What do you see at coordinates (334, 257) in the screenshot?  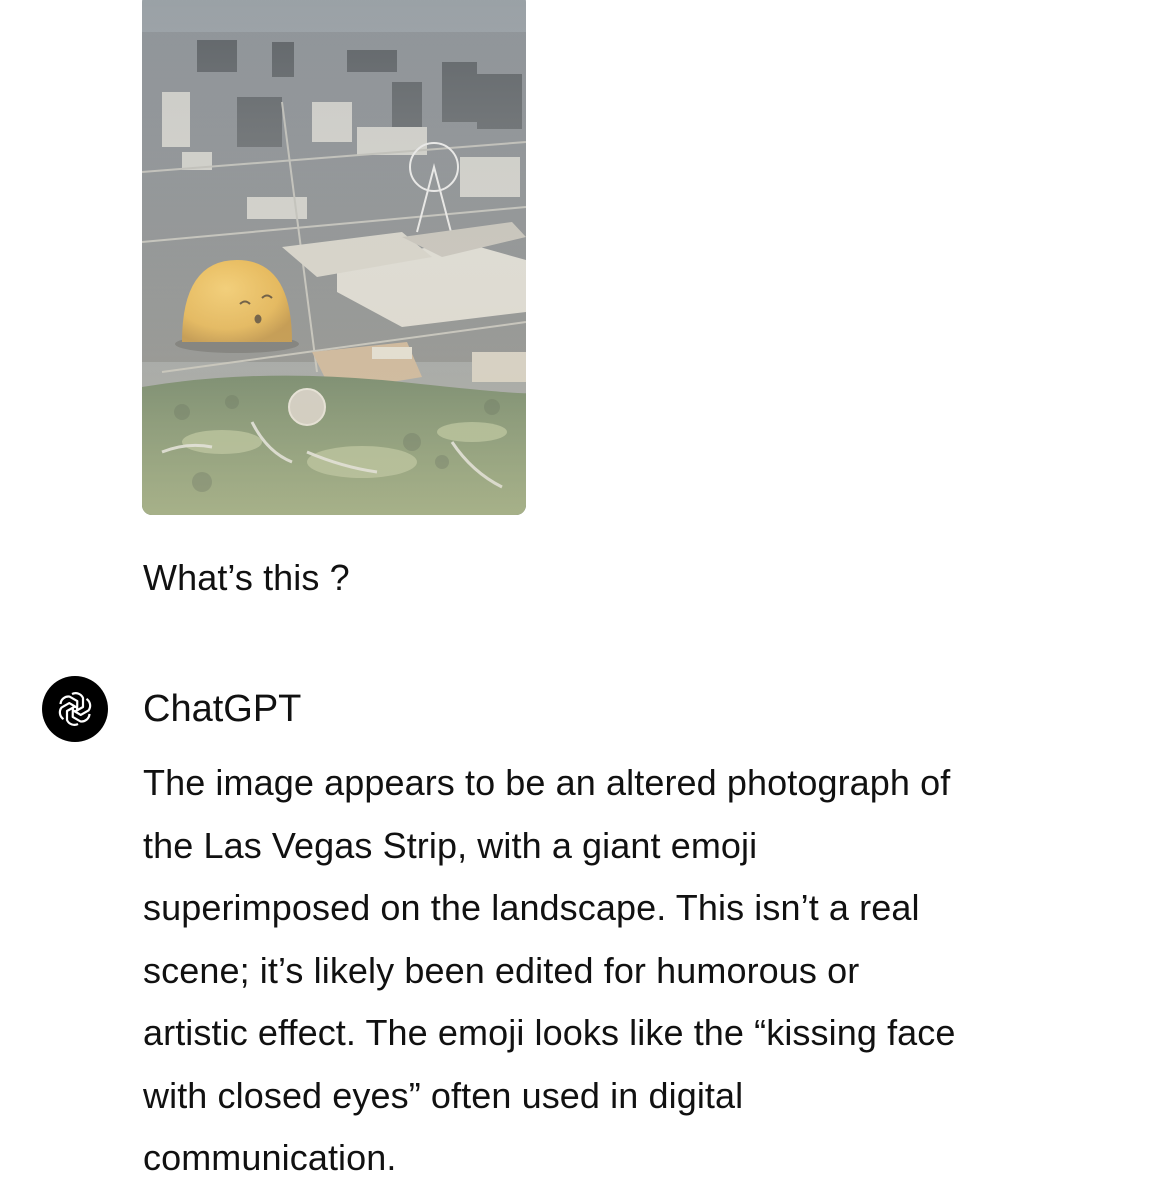 I see `user-attached-image` at bounding box center [334, 257].